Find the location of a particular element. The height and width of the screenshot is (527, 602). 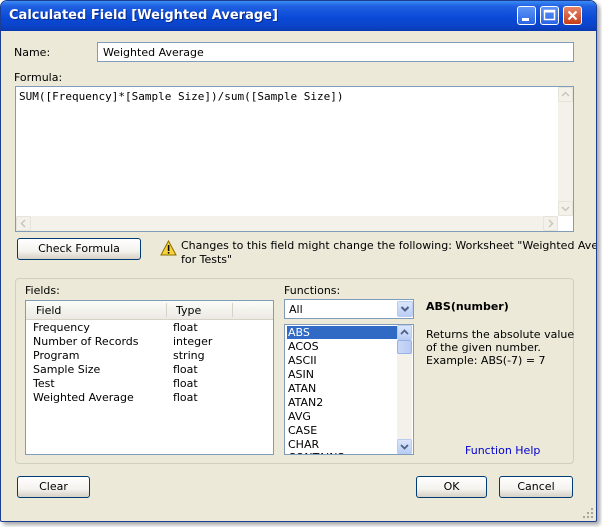

cancel-button: Cancel is located at coordinates (536, 487).